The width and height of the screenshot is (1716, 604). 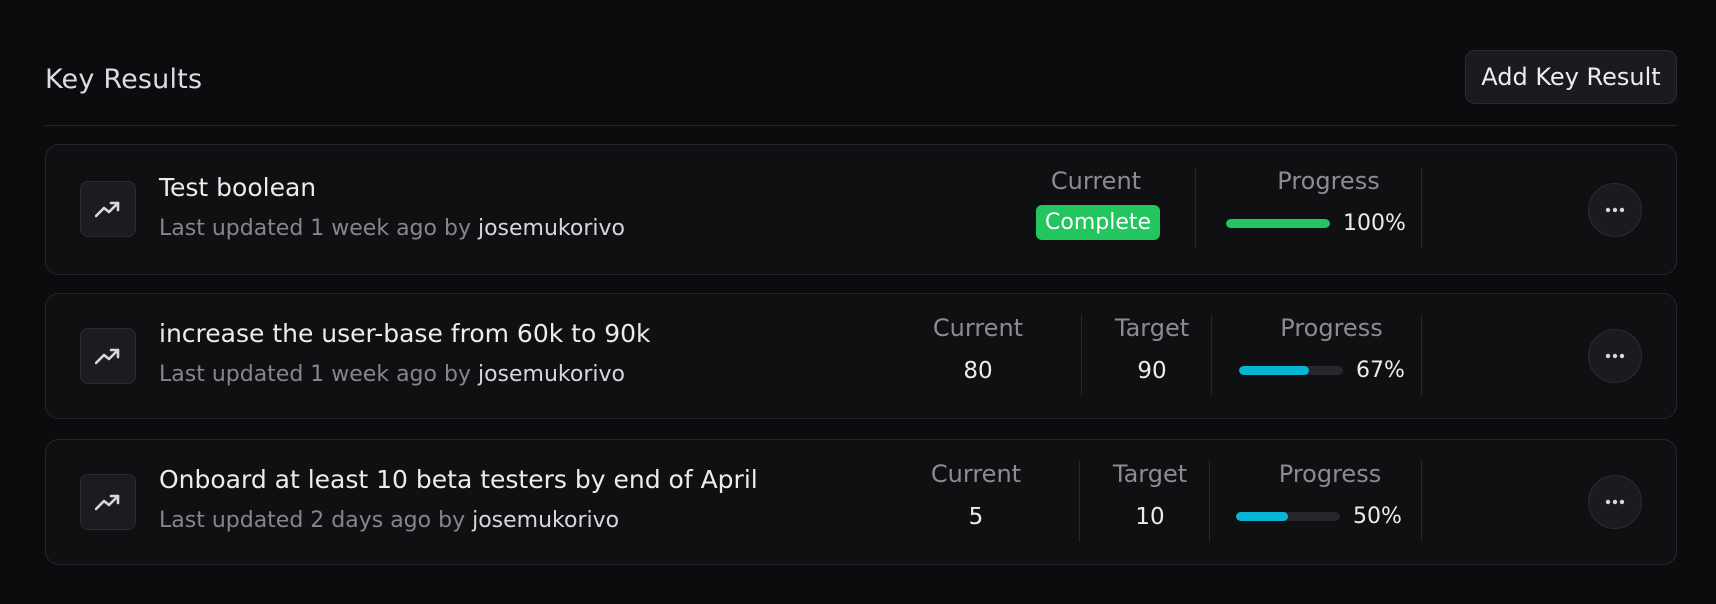 What do you see at coordinates (1380, 370) in the screenshot?
I see `progress-percent: 67%` at bounding box center [1380, 370].